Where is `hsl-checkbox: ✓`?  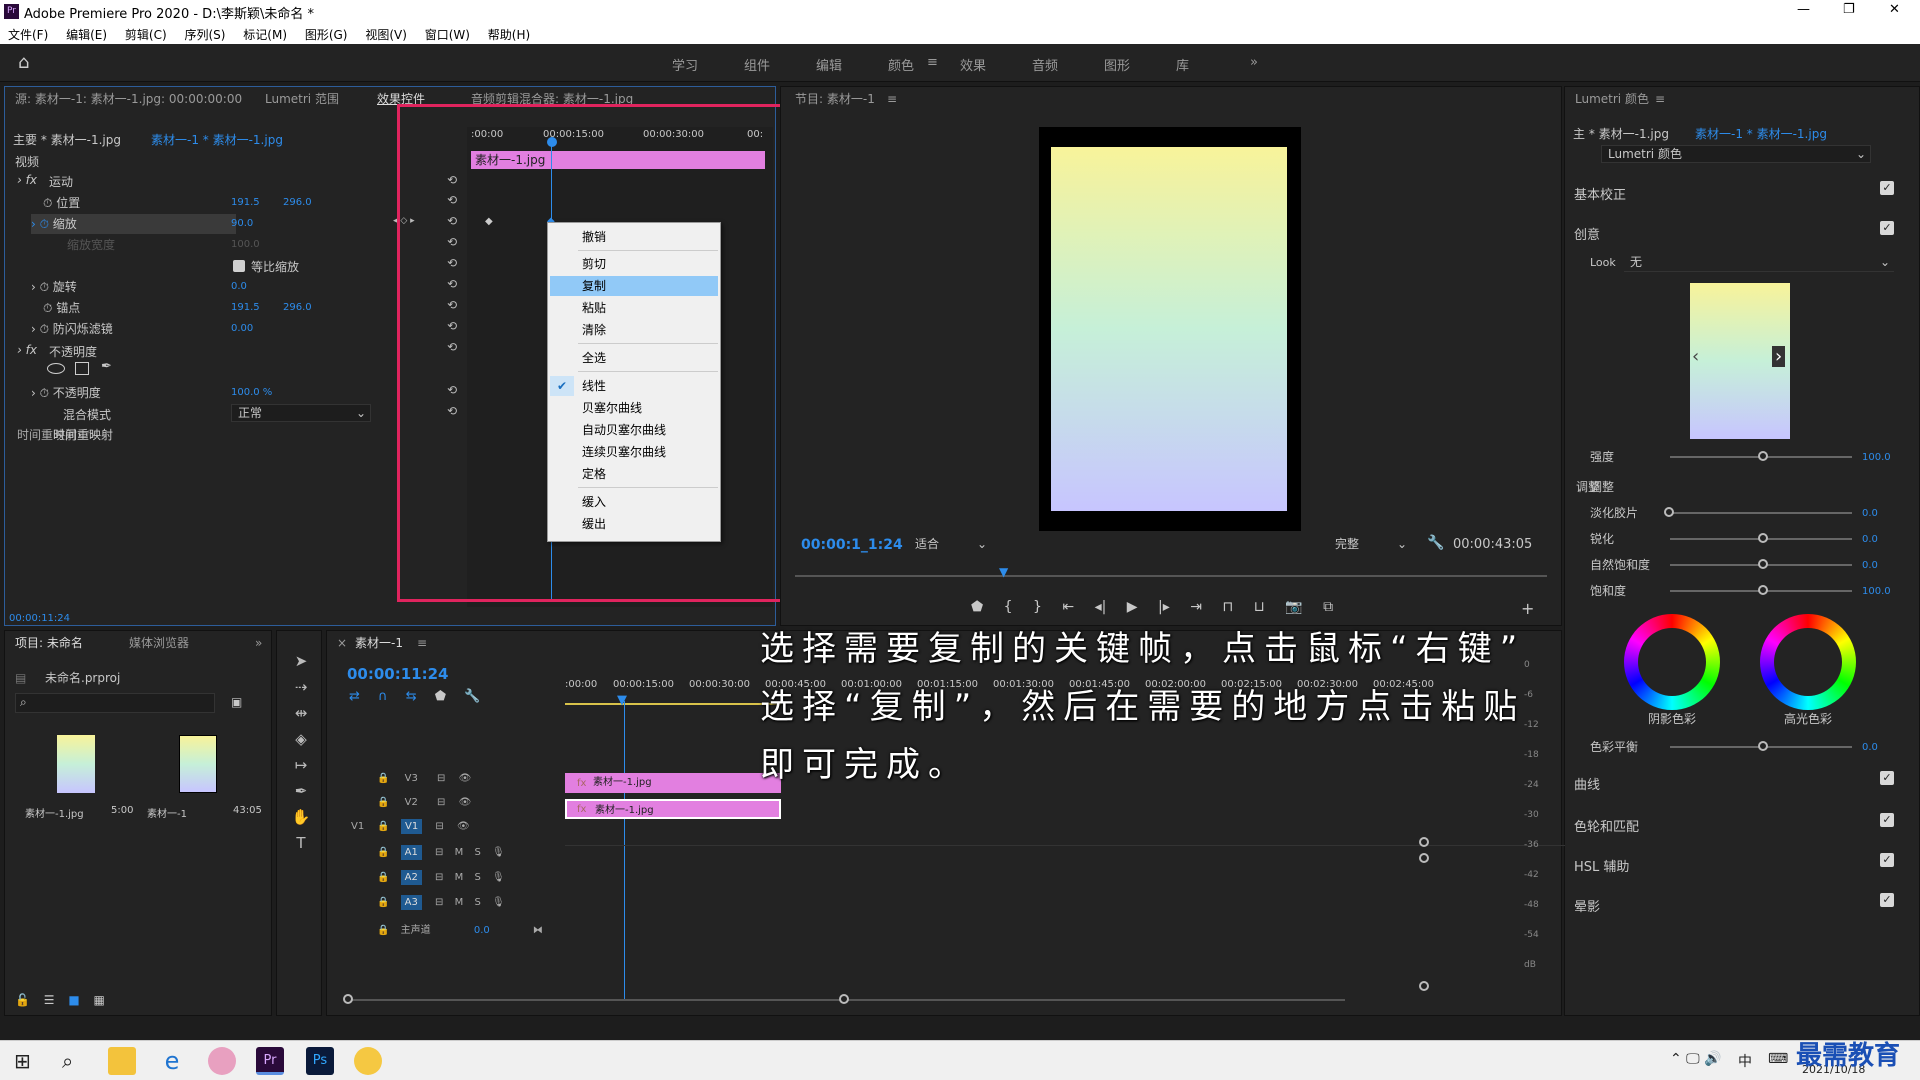
hsl-checkbox: ✓ is located at coordinates (1887, 860).